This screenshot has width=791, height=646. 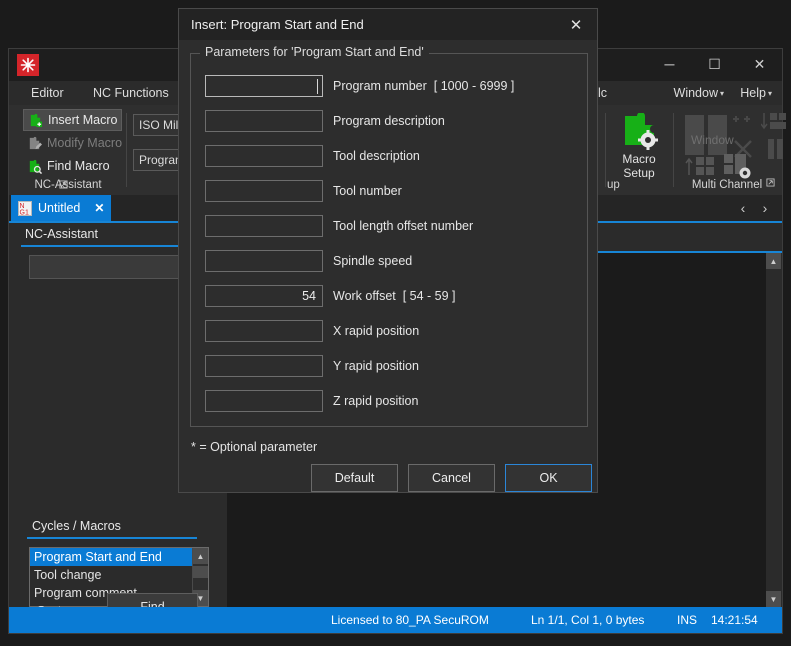 I want to click on param-label-z-rapid: Z rapid position, so click(x=376, y=401).